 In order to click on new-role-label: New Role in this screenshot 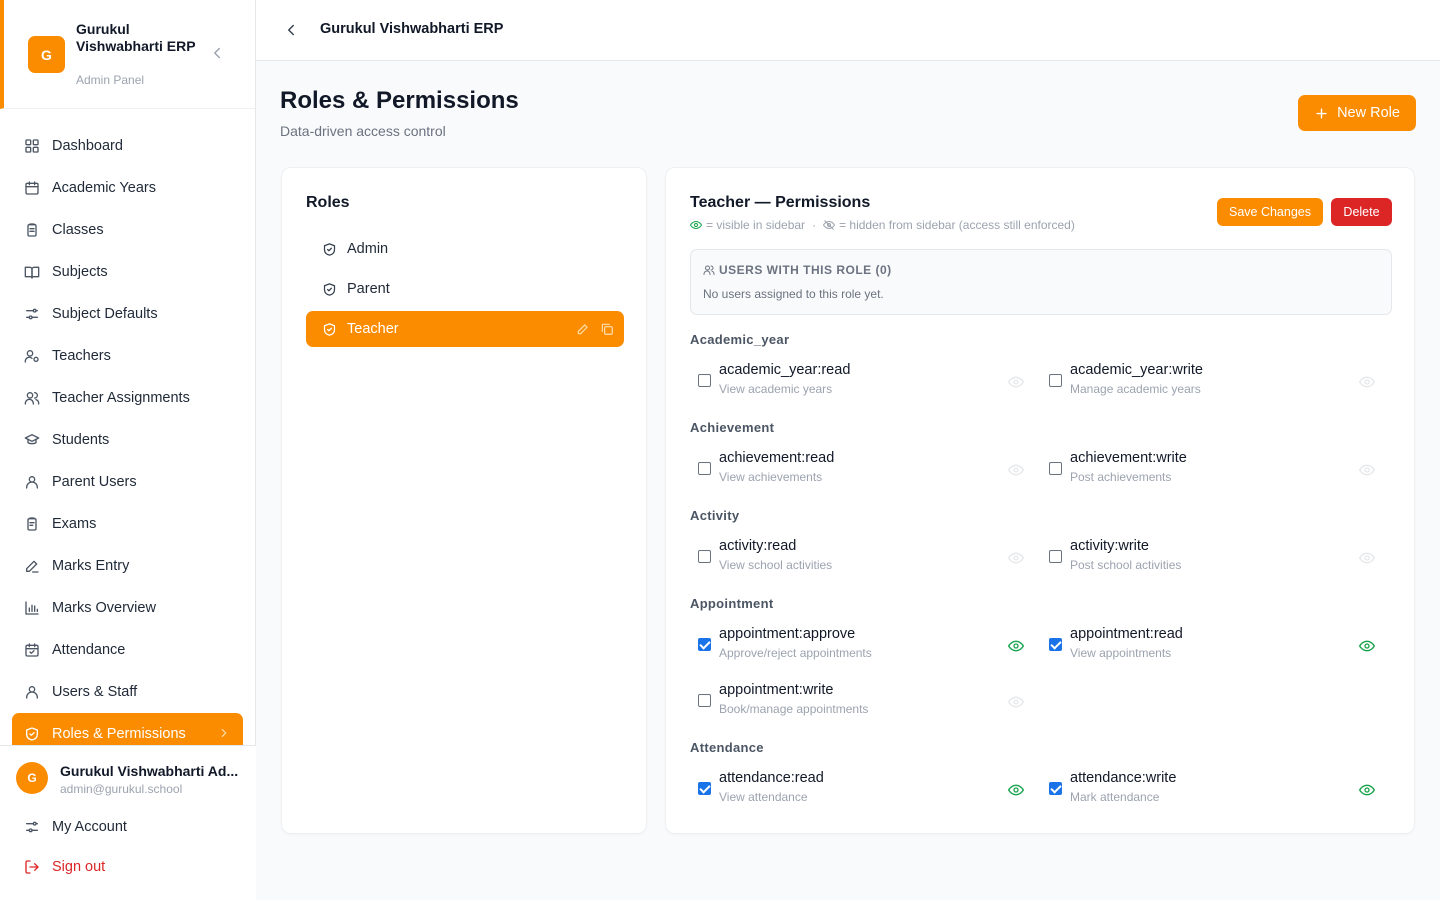, I will do `click(1368, 113)`.